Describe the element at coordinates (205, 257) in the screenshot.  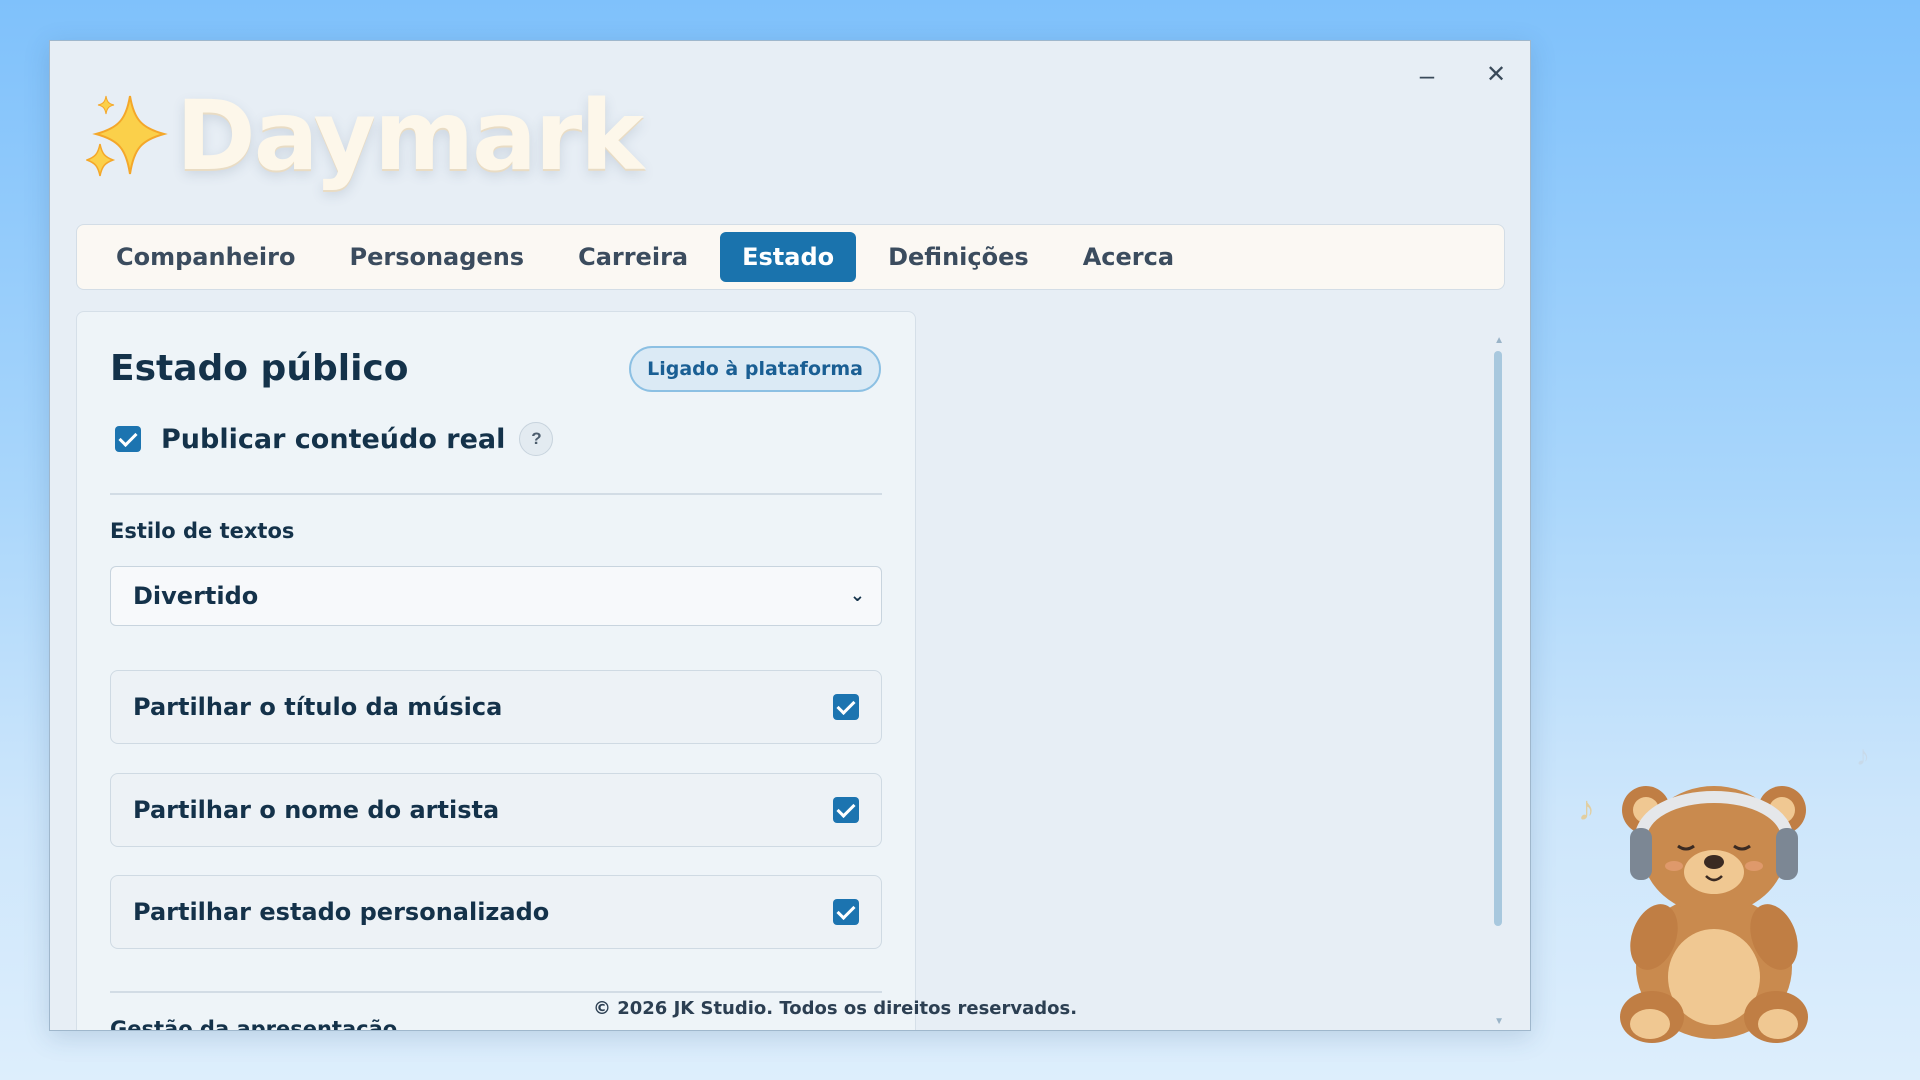
I see `tab-companheiro: Companheiro` at that location.